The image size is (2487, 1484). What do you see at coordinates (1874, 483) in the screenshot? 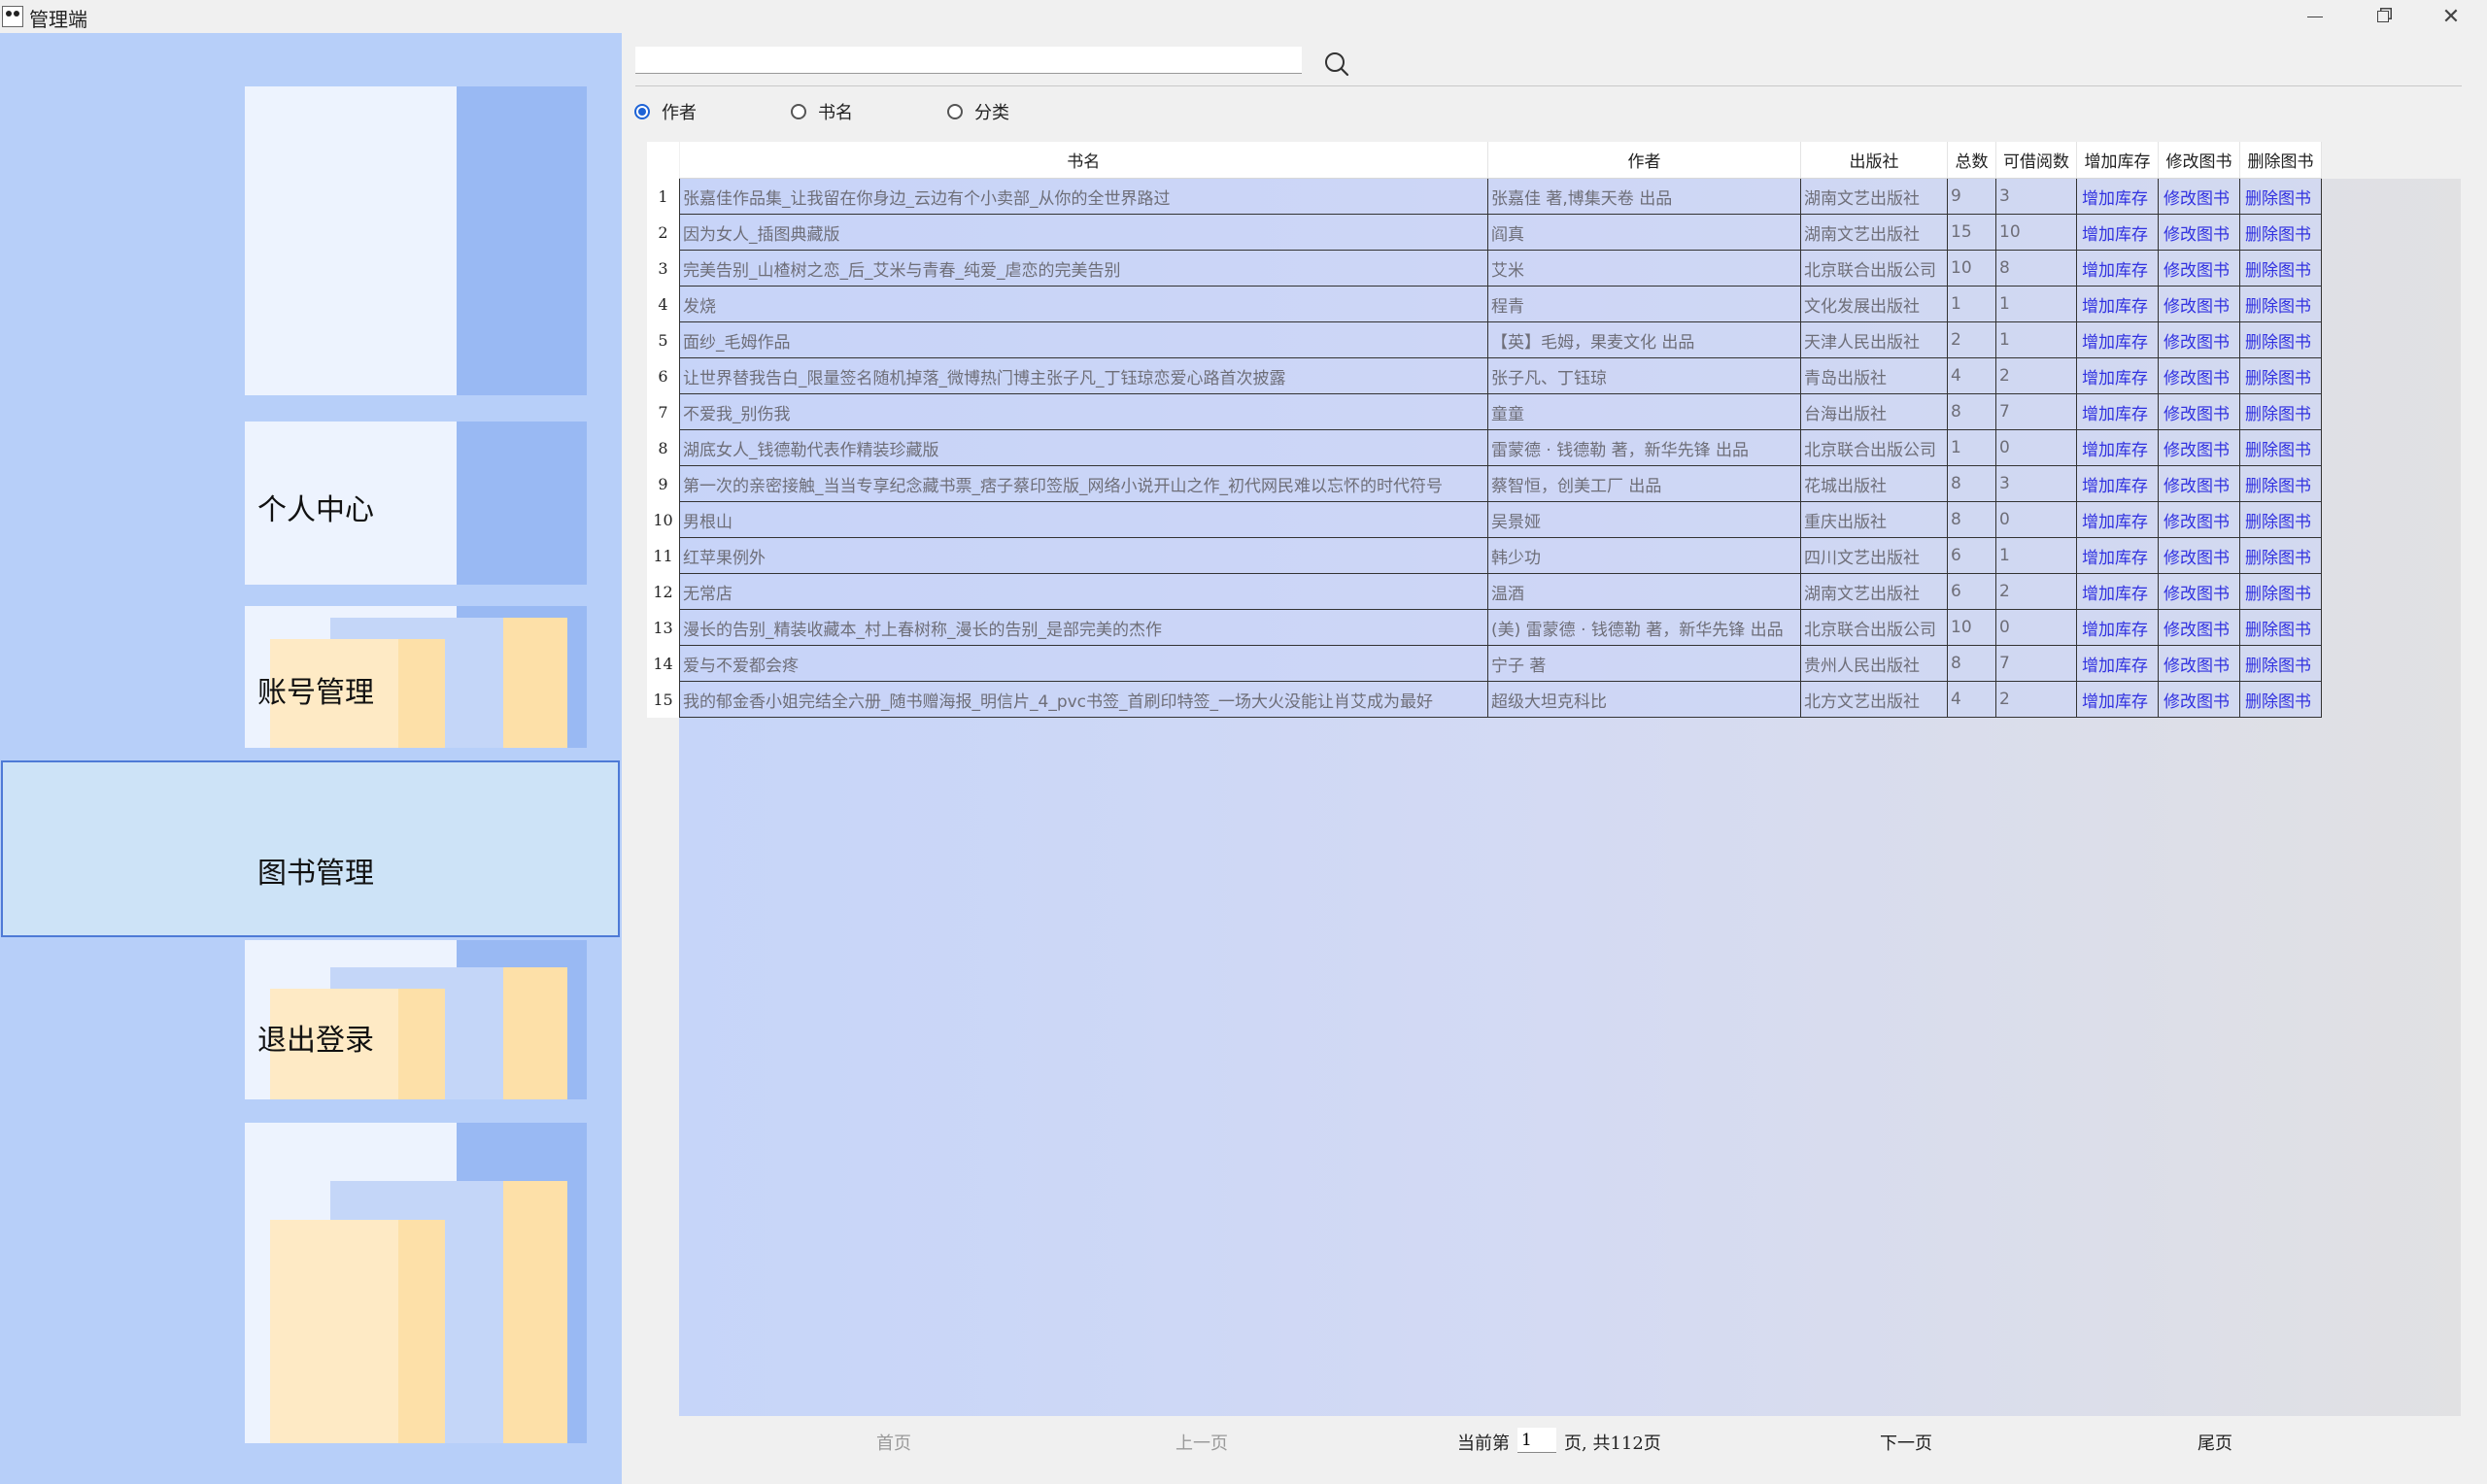
I see `publisher-cell: 花城出版社` at bounding box center [1874, 483].